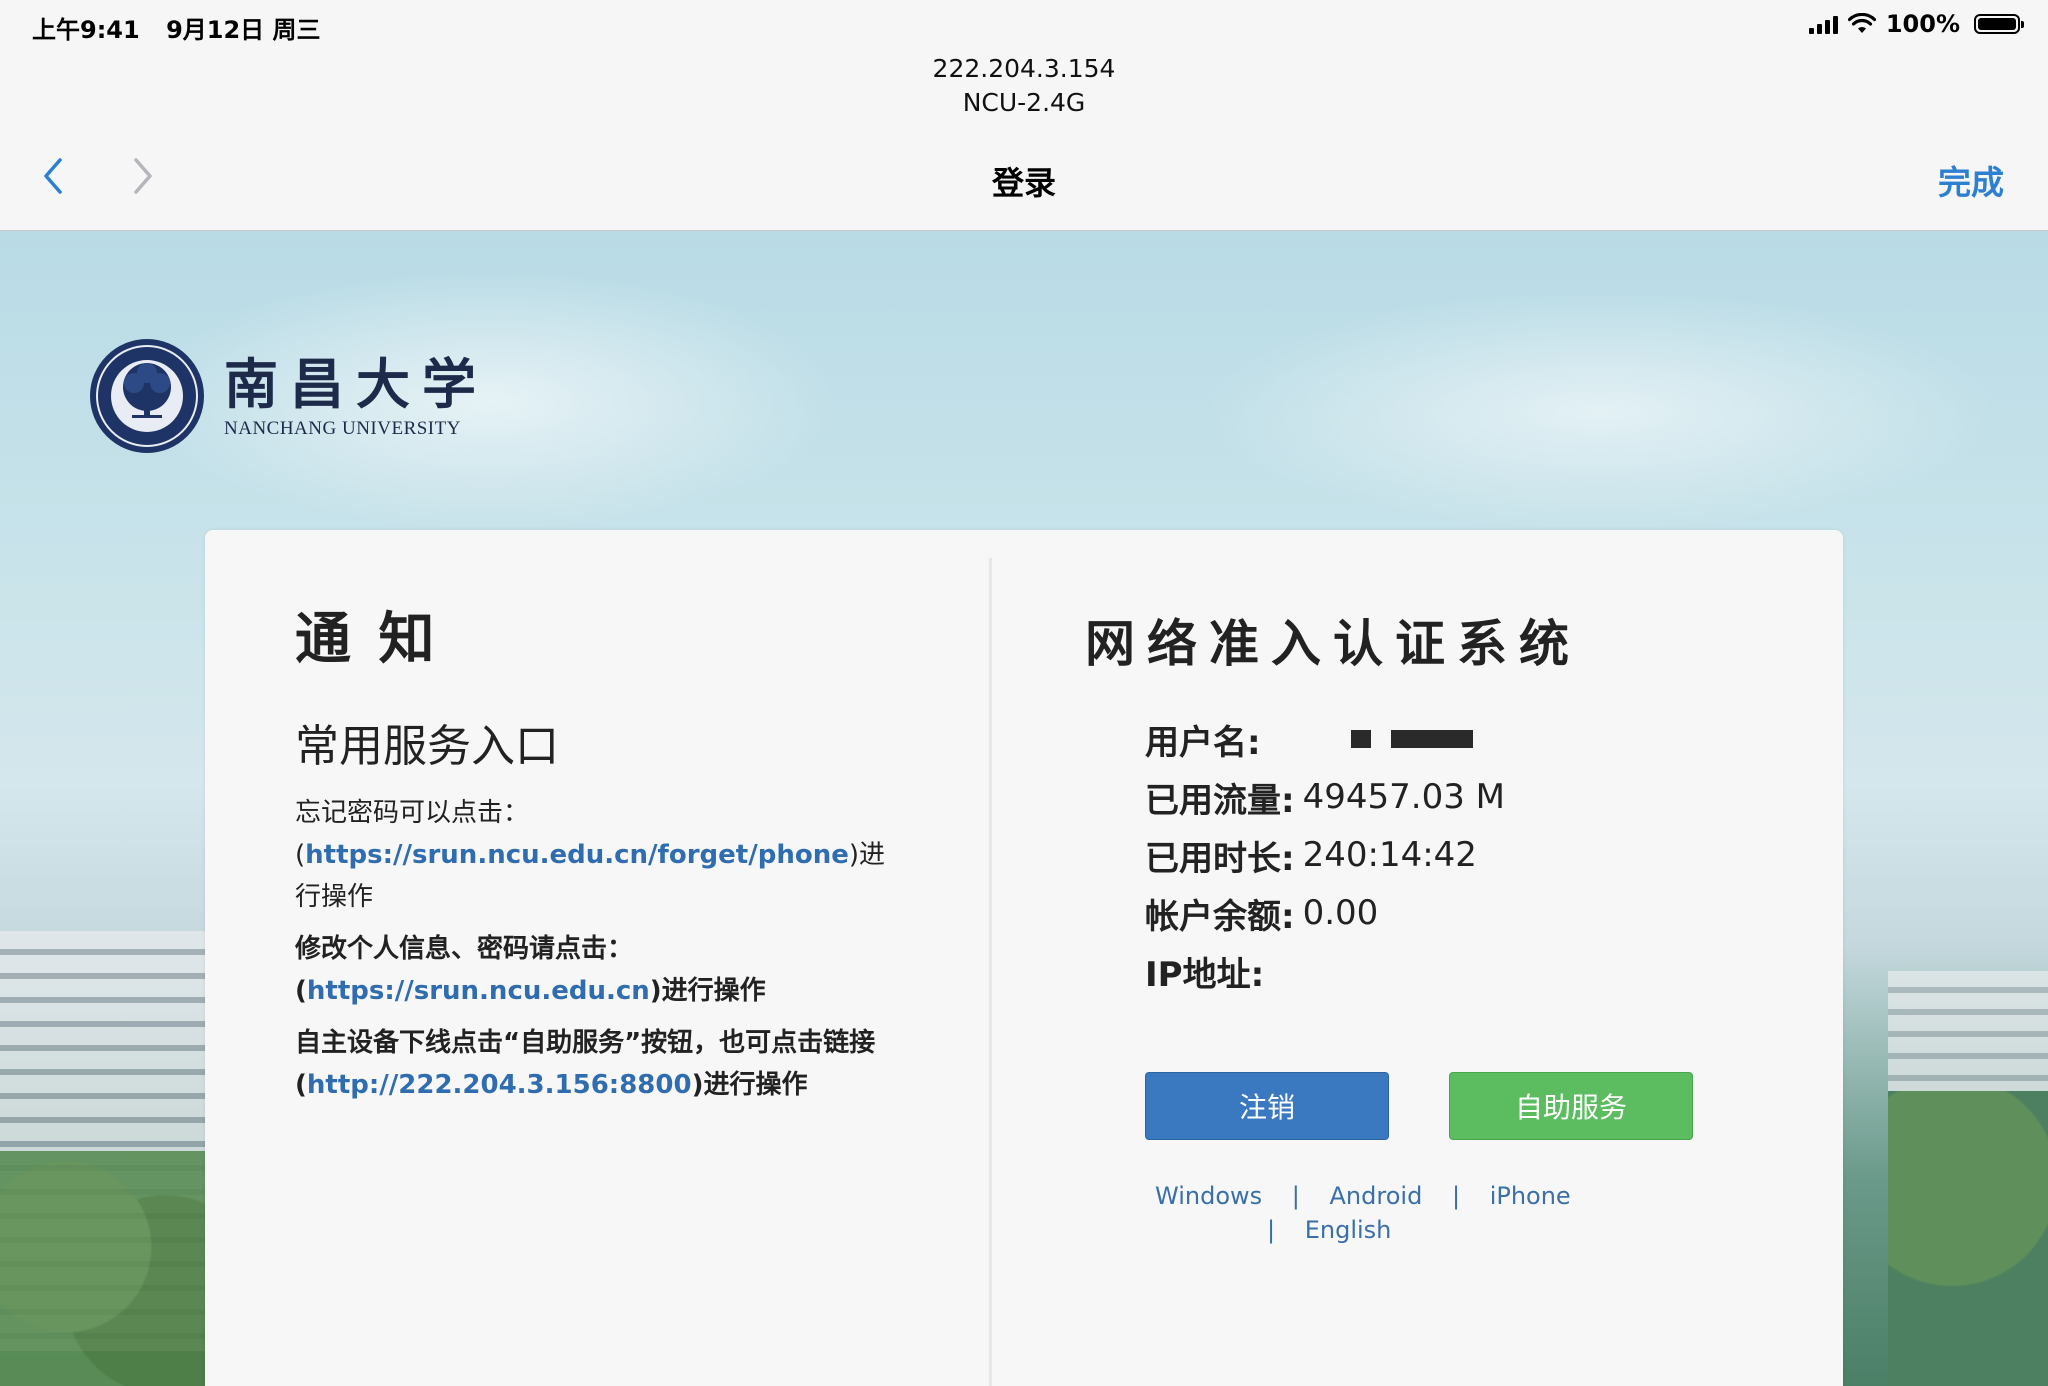 This screenshot has height=1386, width=2048. What do you see at coordinates (1024, 23) in the screenshot?
I see `status-bar: 上午9:41 9月12日 周三 100%` at bounding box center [1024, 23].